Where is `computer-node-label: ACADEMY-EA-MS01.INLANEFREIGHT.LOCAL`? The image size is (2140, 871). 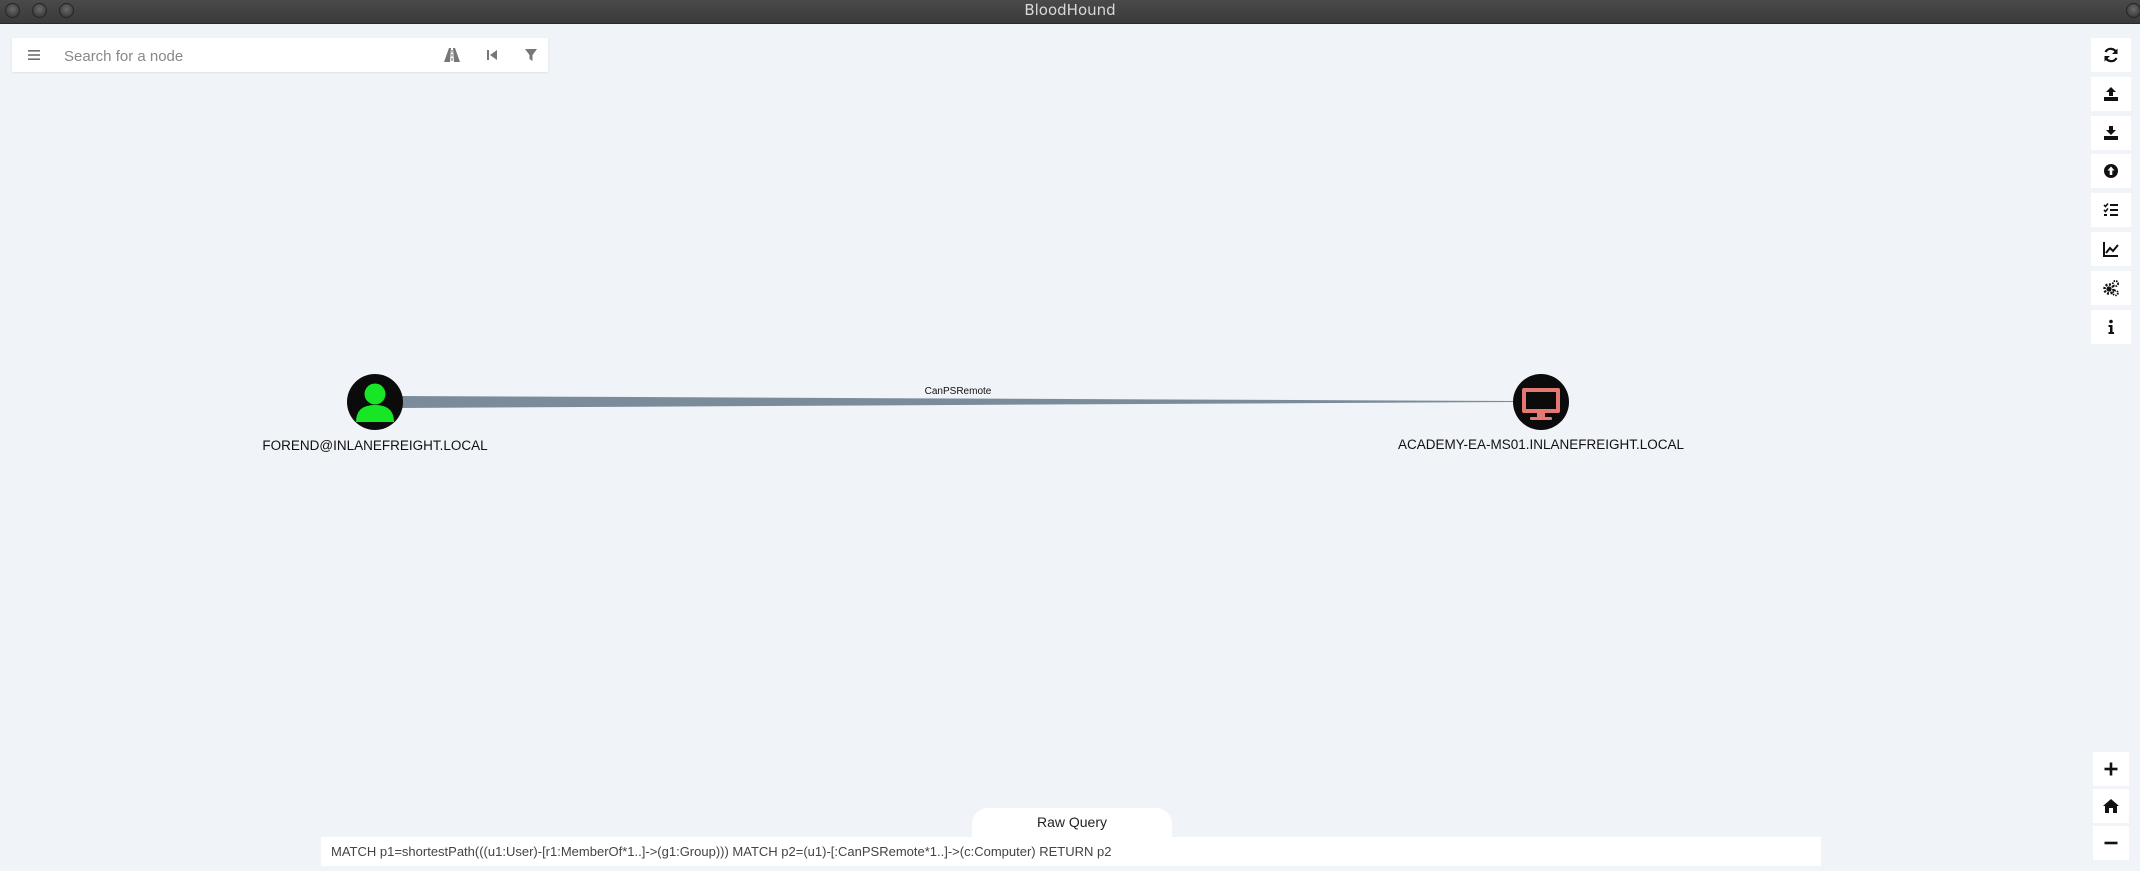
computer-node-label: ACADEMY-EA-MS01.INLANEFREIGHT.LOCAL is located at coordinates (1541, 444).